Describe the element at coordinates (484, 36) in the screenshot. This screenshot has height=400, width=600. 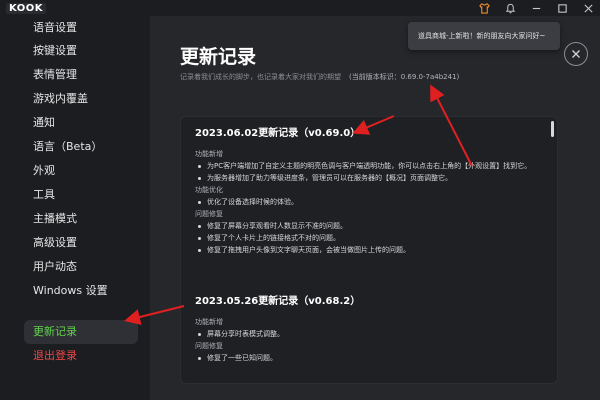
I see `notification-toast: 道具商城-上新啦！新的朋友向大家问好~` at that location.